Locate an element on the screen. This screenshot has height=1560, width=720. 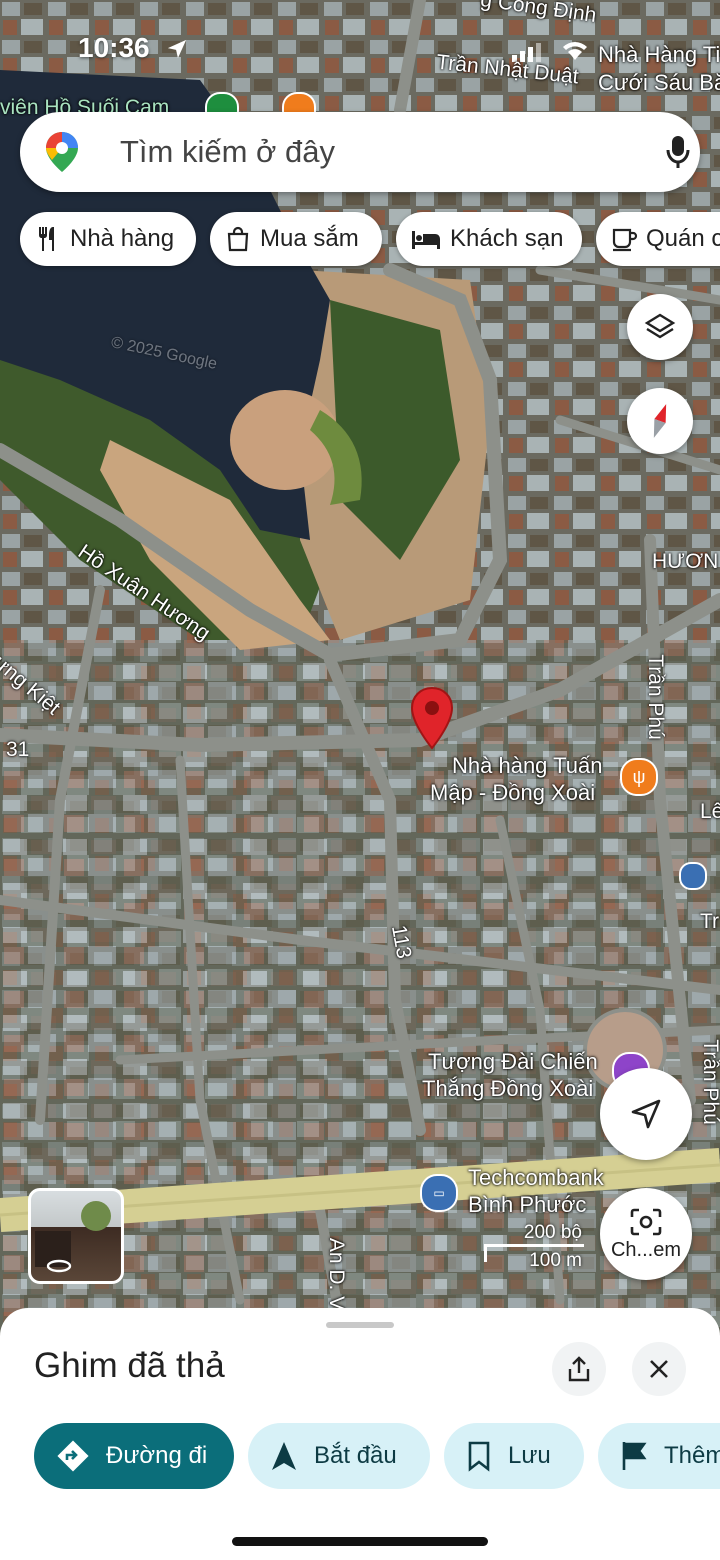
poi-restaurant-name-line2: Mập - Đồng Xoài is located at coordinates (513, 792).